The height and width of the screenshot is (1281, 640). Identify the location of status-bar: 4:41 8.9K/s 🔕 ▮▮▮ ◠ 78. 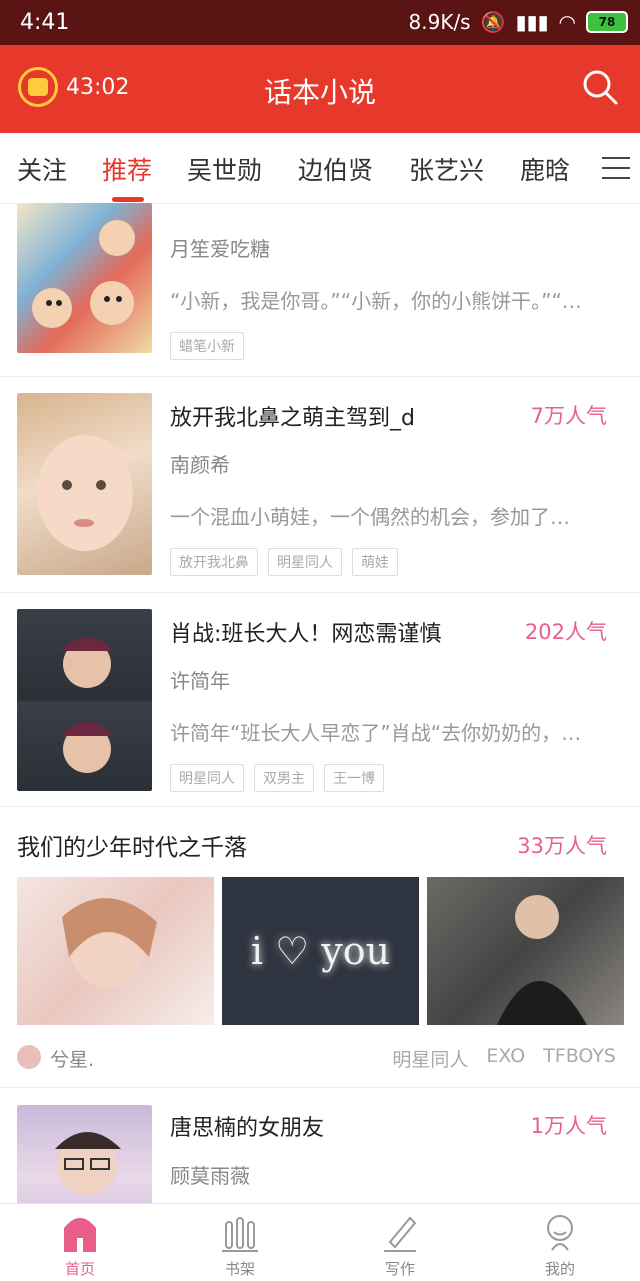
(320, 22).